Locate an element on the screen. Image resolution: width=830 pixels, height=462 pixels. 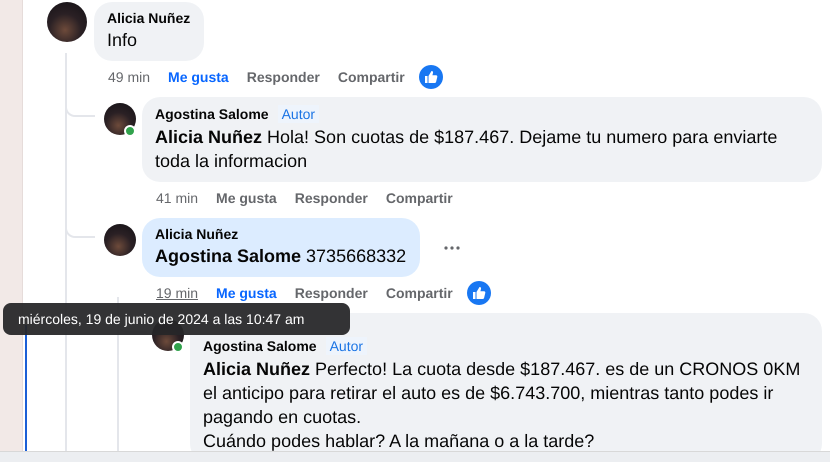
tooltip: miércoles, 19 de junio de 2024 a las 10:47 am is located at coordinates (176, 319).